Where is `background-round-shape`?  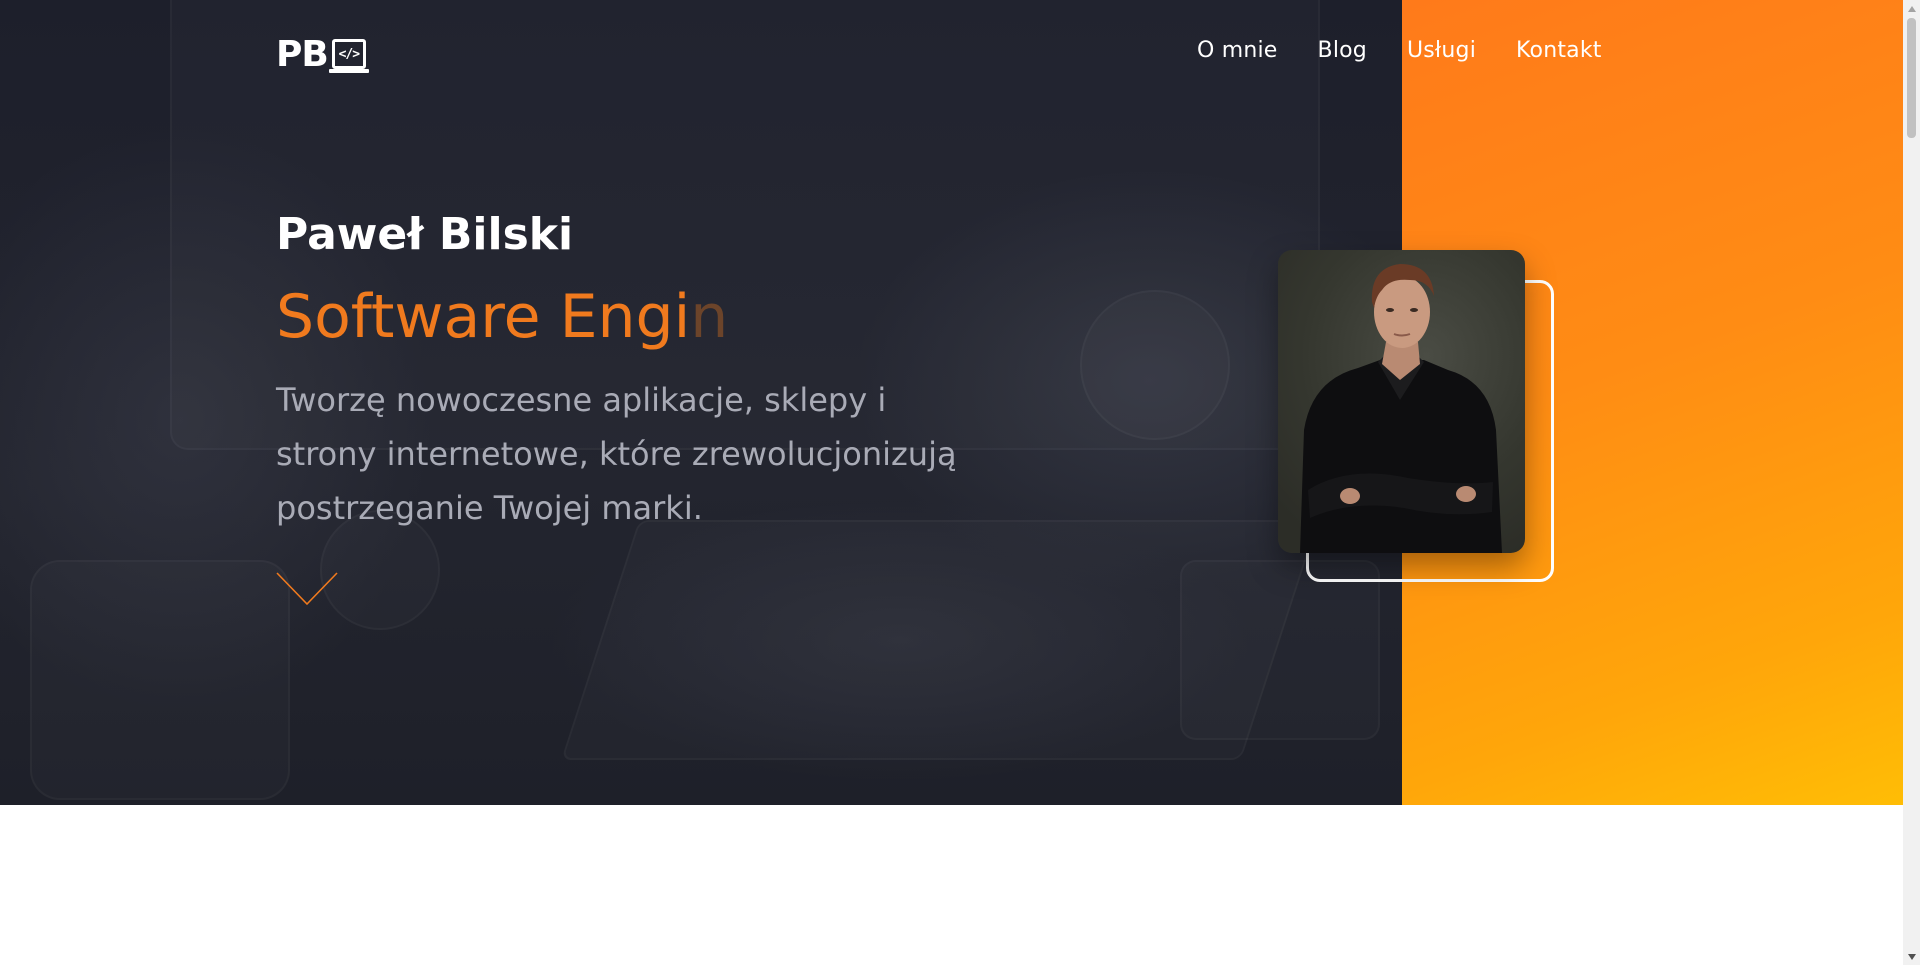 background-round-shape is located at coordinates (1155, 365).